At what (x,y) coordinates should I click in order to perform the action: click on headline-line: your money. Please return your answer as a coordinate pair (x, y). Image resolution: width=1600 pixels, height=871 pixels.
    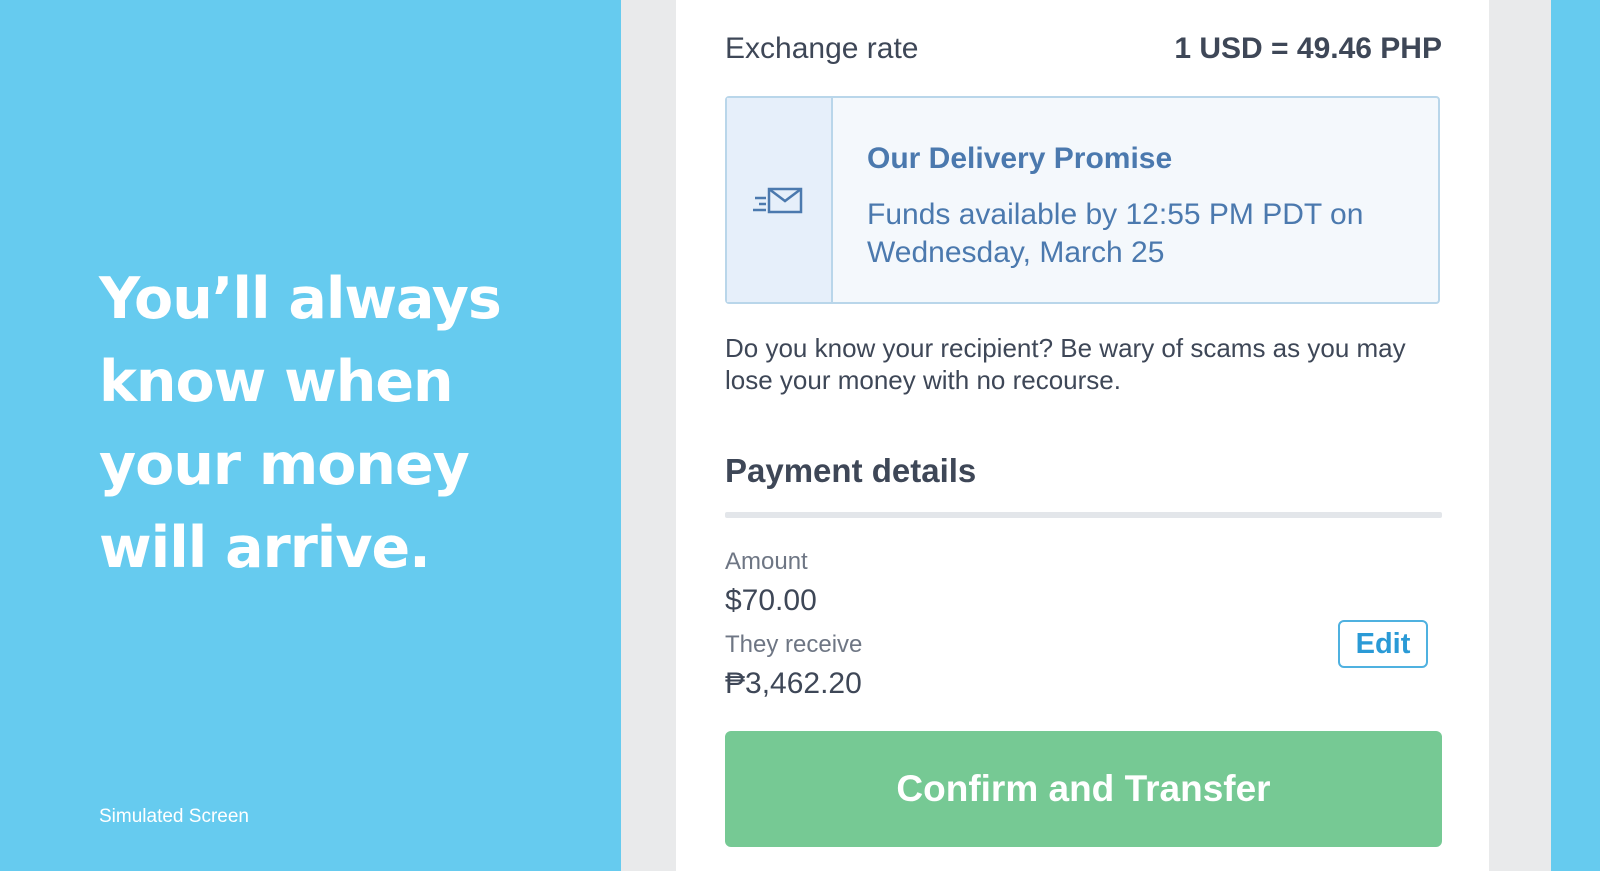
    Looking at the image, I should click on (284, 465).